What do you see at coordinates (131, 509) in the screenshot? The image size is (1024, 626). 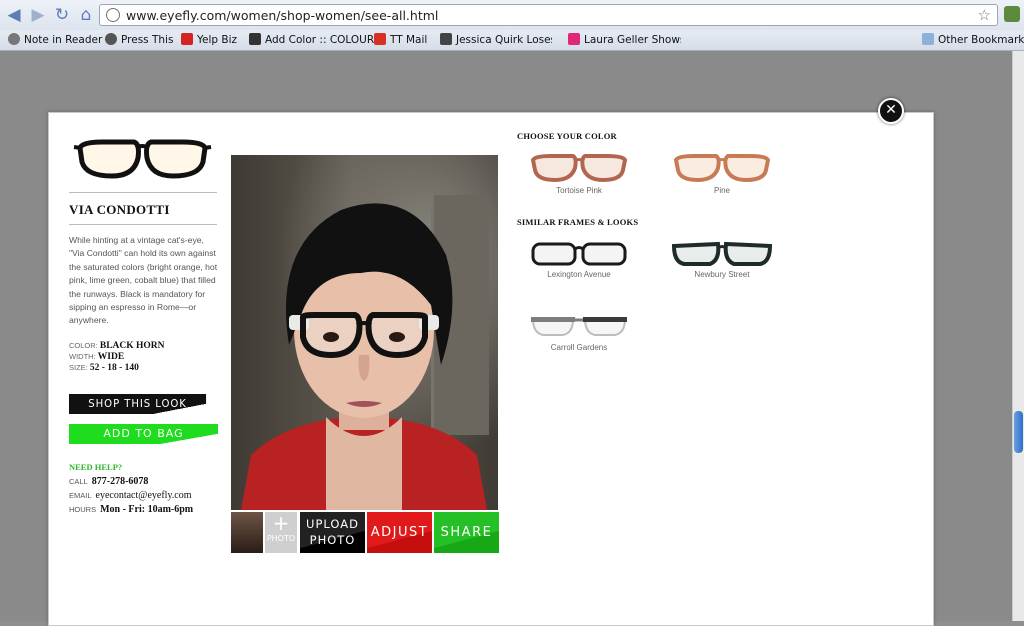 I see `help-hours: HOURS Mon - Fri: 10am-6pm` at bounding box center [131, 509].